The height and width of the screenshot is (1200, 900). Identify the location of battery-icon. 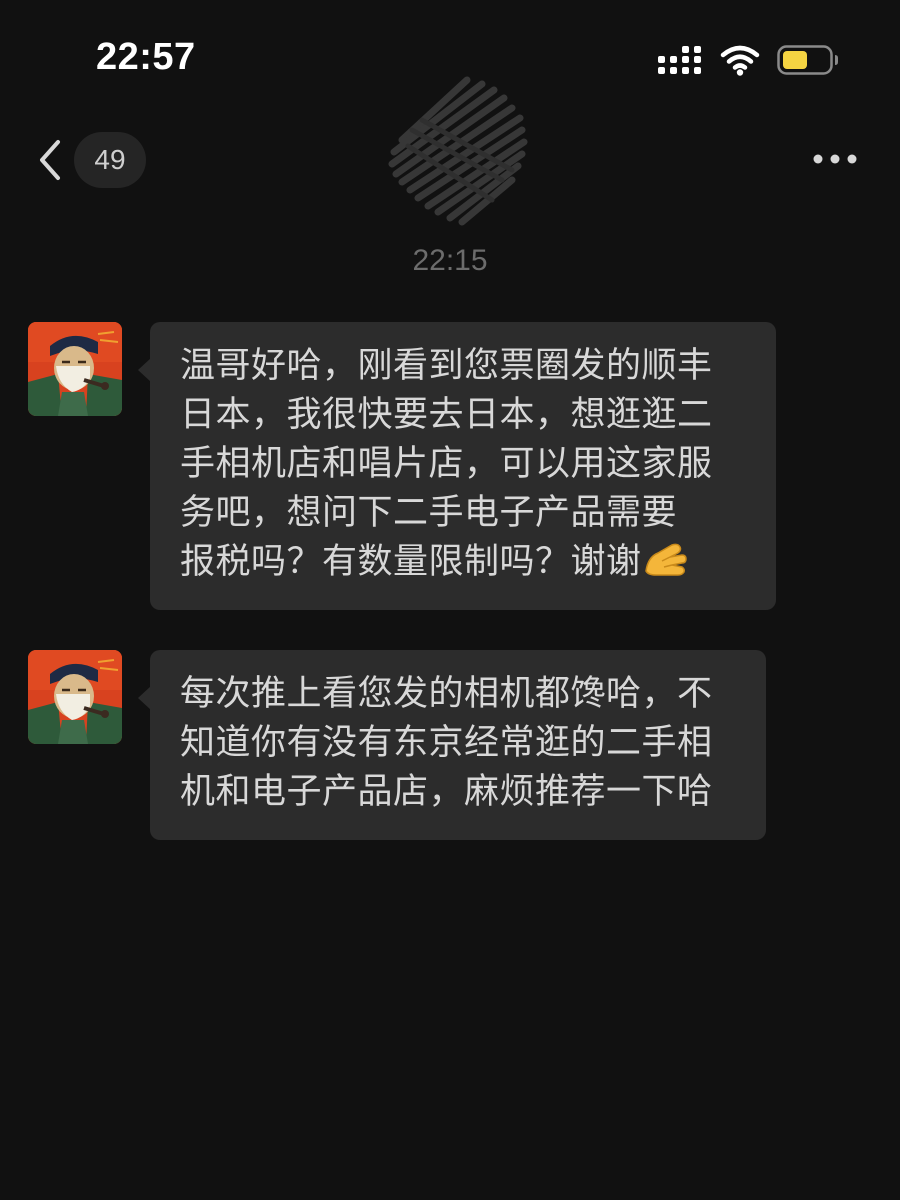
(807, 60).